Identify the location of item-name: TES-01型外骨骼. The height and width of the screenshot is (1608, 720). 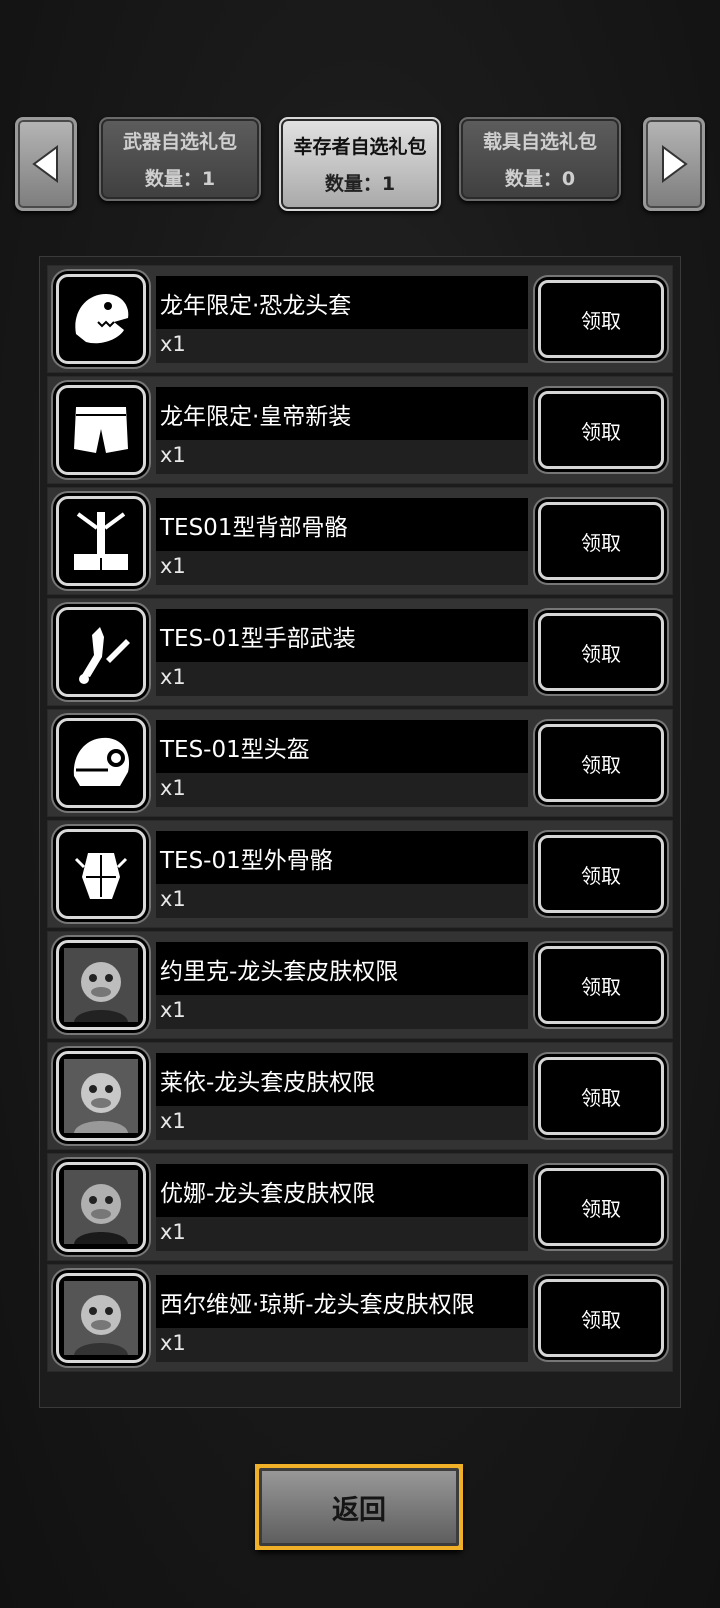
(342, 857).